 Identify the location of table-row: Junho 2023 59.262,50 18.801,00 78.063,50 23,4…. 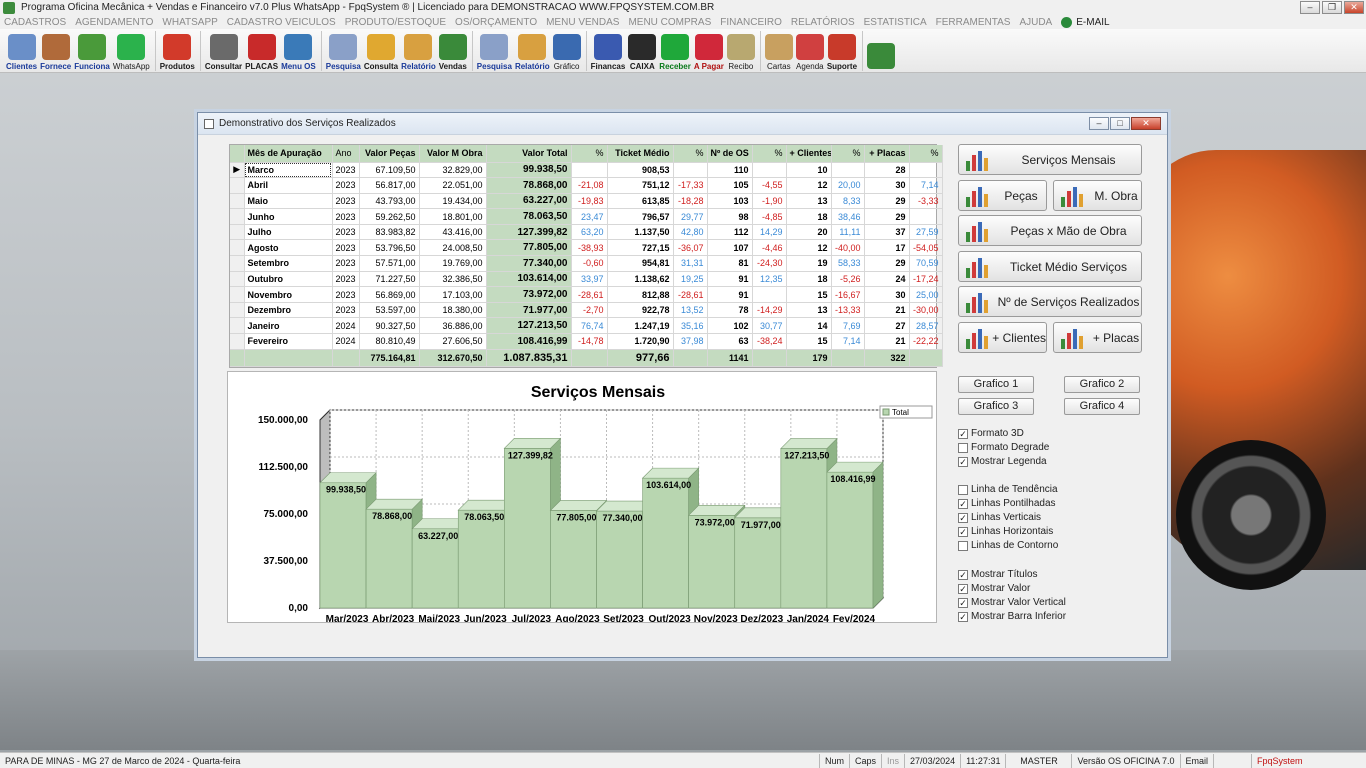
(586, 216).